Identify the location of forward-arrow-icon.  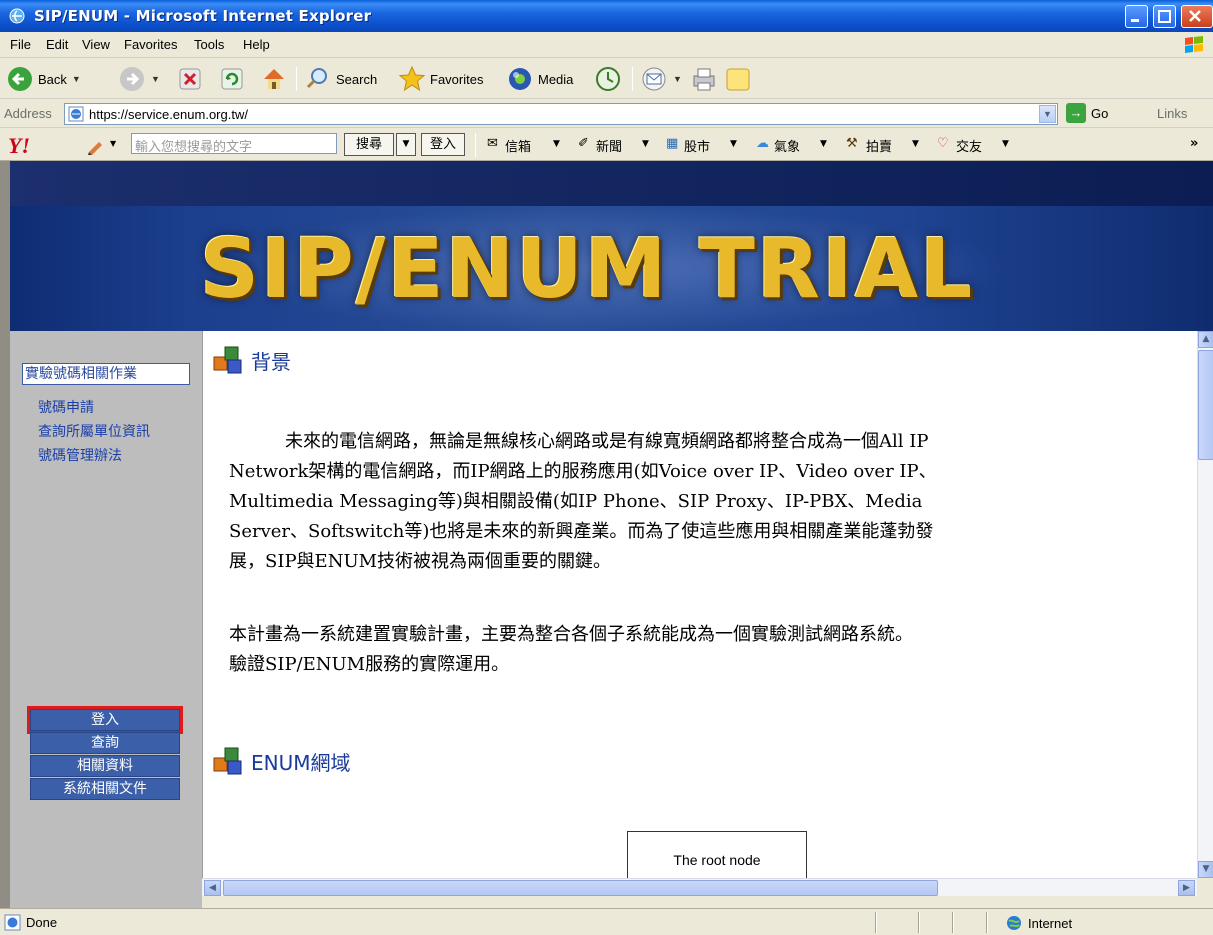
(132, 79).